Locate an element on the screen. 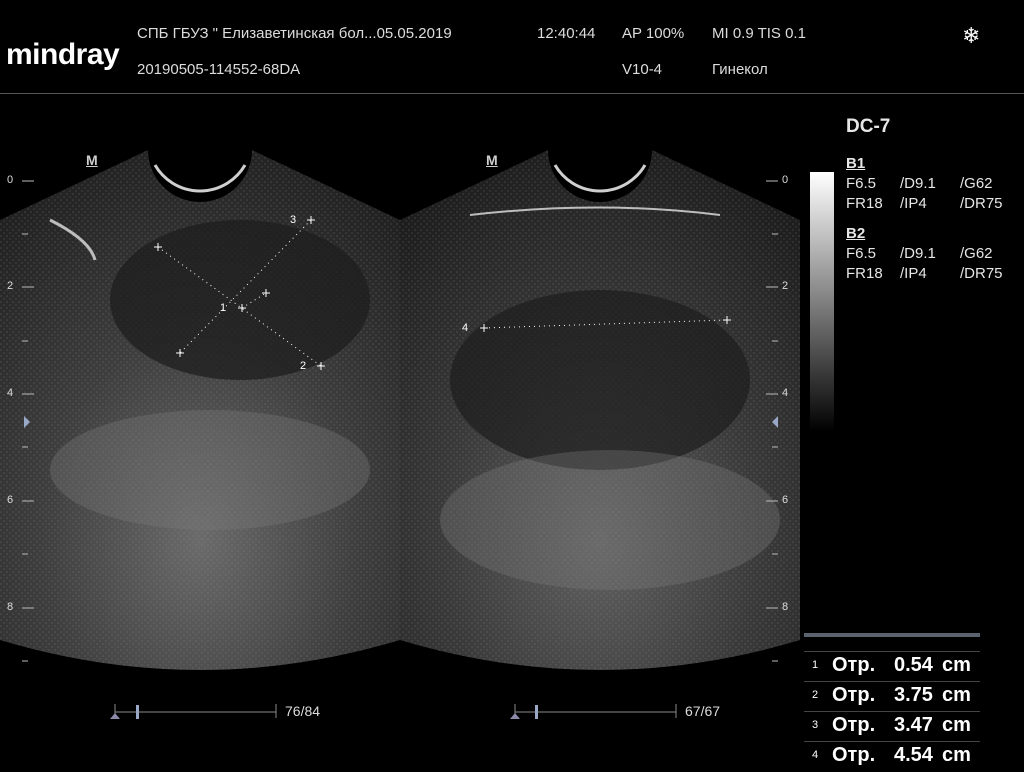 The image size is (1024, 772). b1-frequency: F6.5 is located at coordinates (861, 183).